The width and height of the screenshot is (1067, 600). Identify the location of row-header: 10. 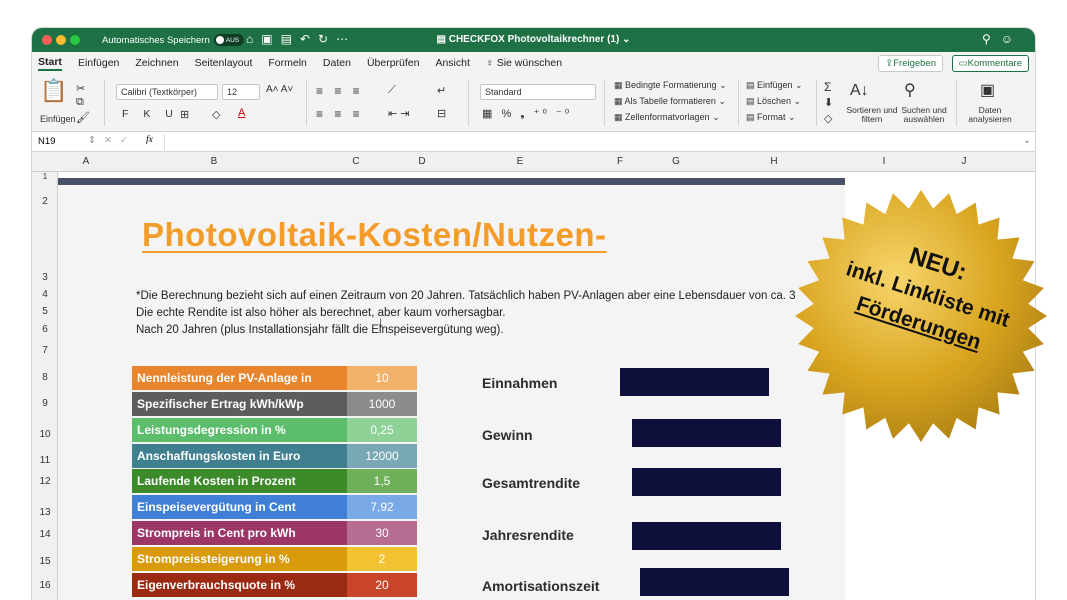
(45, 434).